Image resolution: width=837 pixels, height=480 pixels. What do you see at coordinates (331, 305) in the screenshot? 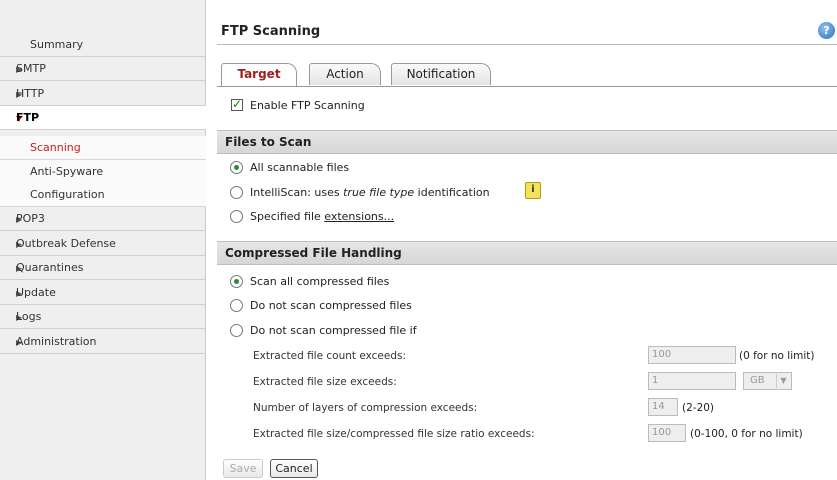
I see `do-not-scan-compressed-label: Do not scan compressed files` at bounding box center [331, 305].